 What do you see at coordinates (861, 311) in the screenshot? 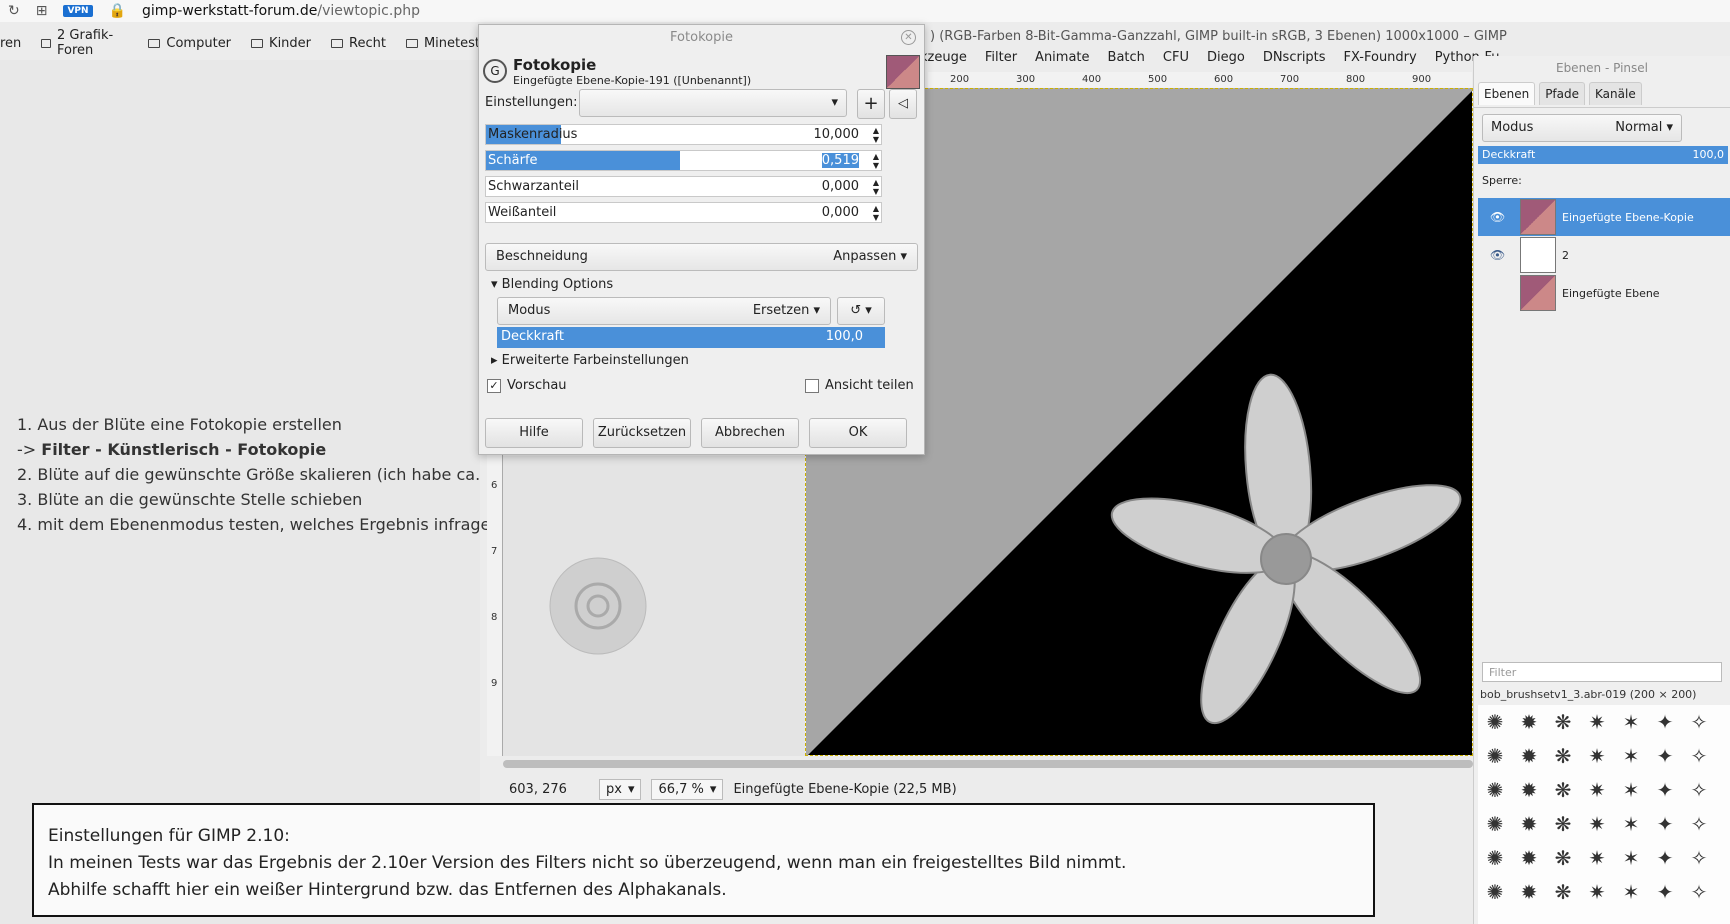
I see `composite-mode-icon: ↺ ▾` at bounding box center [861, 311].